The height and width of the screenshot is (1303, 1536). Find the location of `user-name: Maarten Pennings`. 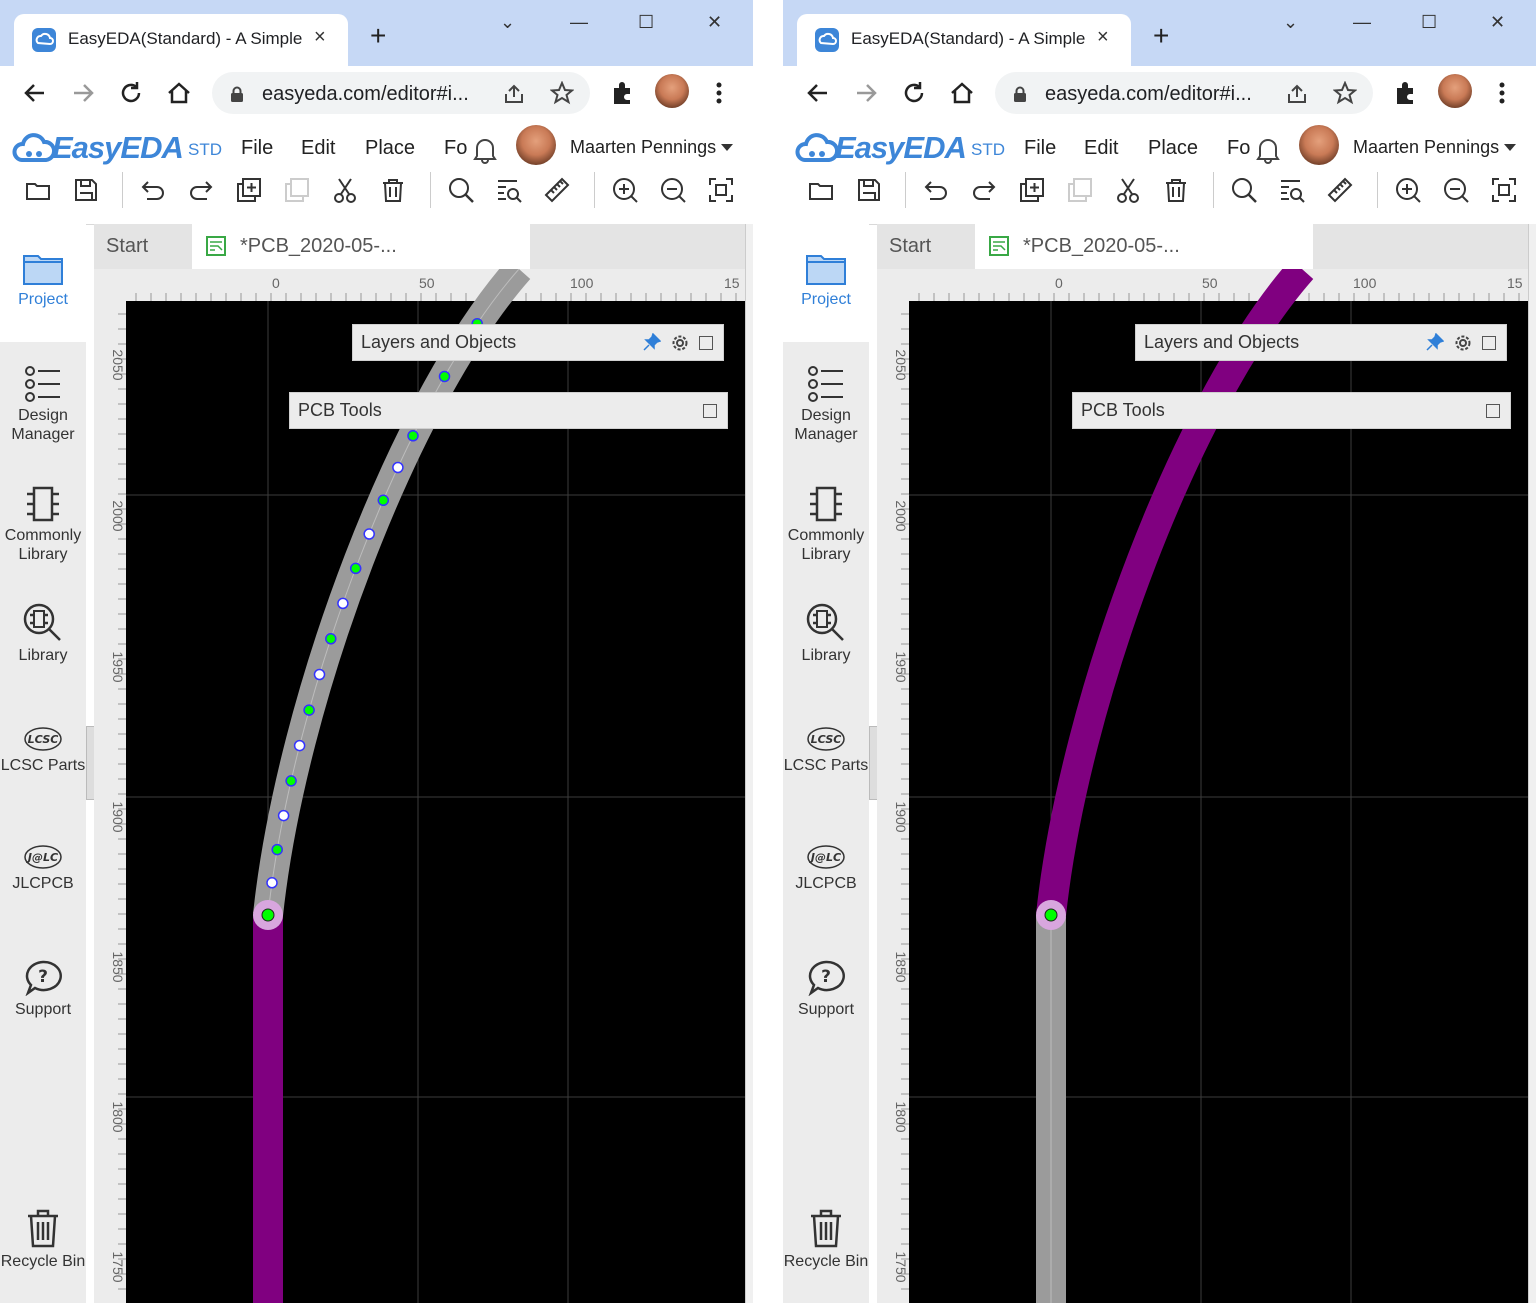

user-name: Maarten Pennings is located at coordinates (1426, 147).